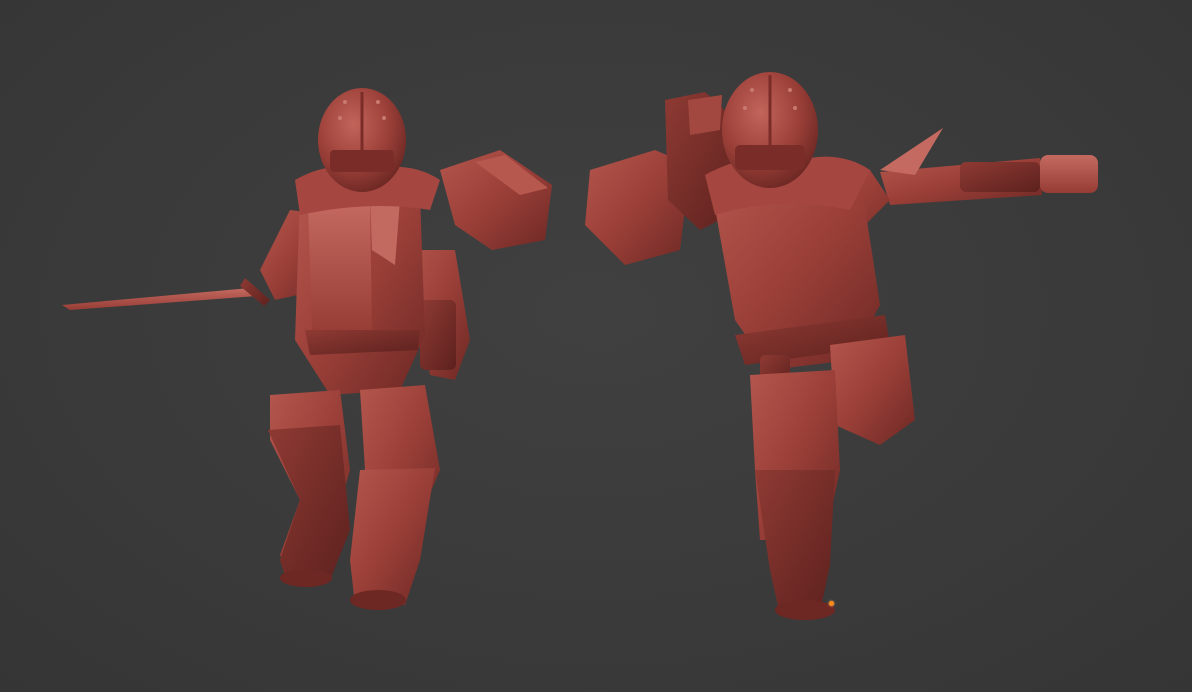 The image size is (1192, 692). I want to click on pistol-muzzle, so click(1069, 174).